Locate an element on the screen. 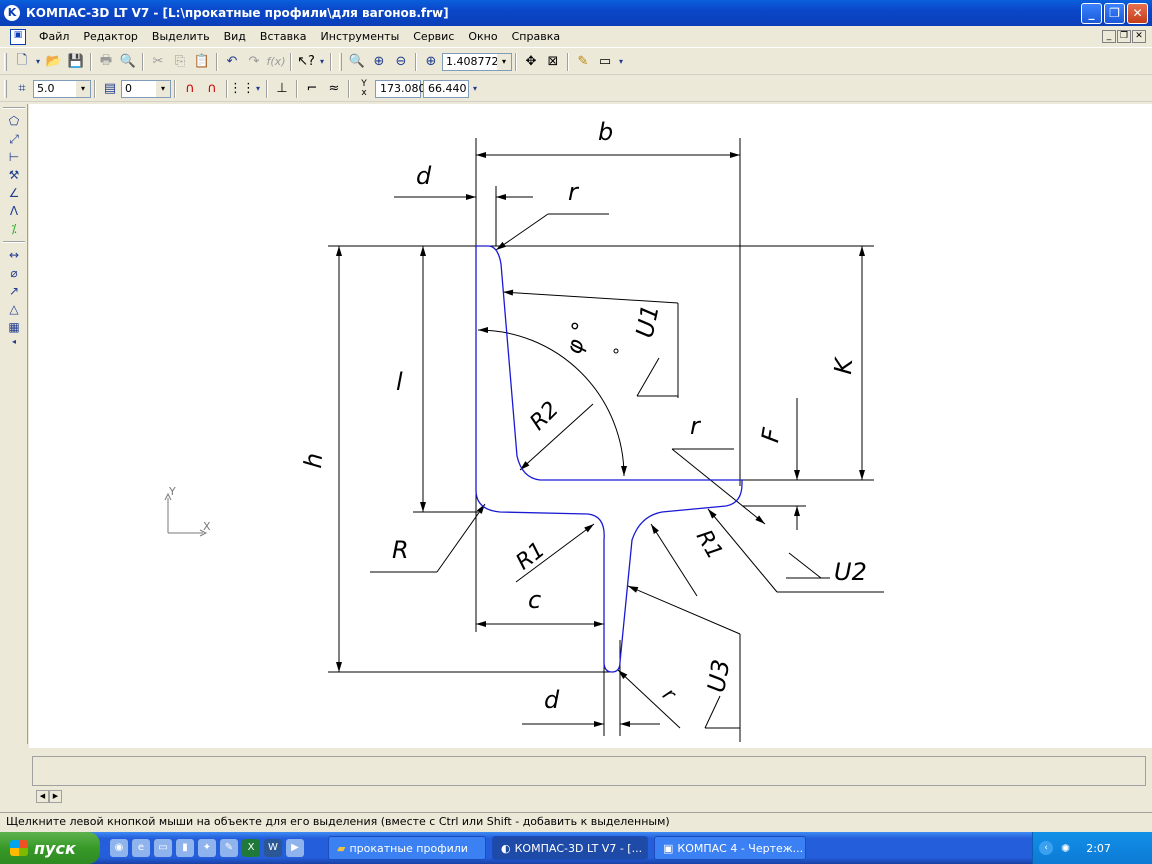 The image size is (1152, 864). angular-dimension-icon: △ is located at coordinates (14, 309).